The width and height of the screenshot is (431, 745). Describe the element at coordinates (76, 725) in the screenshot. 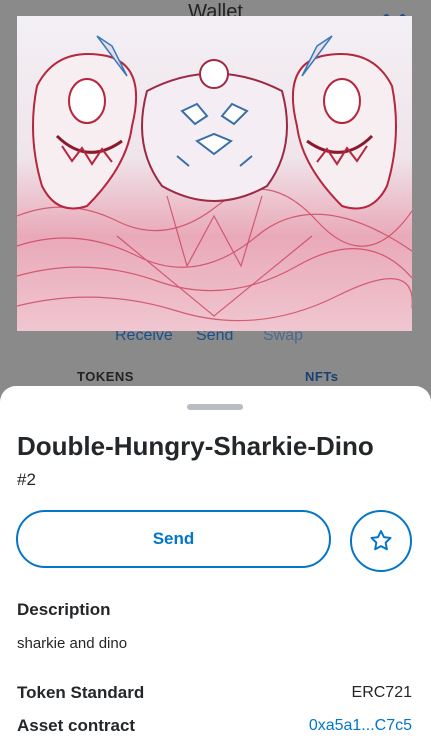

I see `asset-contract-label: Asset contract` at that location.